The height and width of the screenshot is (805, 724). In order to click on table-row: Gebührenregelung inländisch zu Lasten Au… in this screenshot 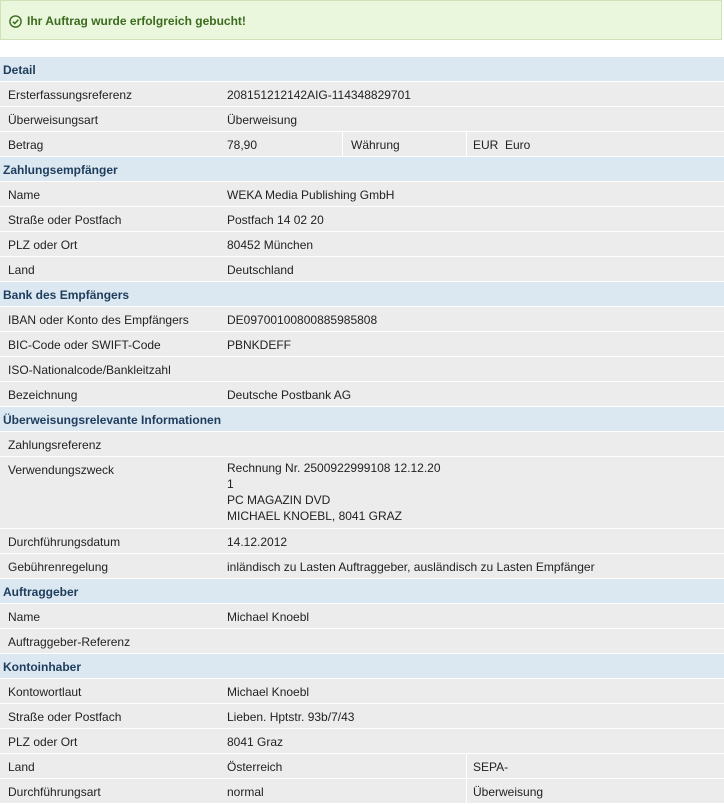, I will do `click(362, 566)`.